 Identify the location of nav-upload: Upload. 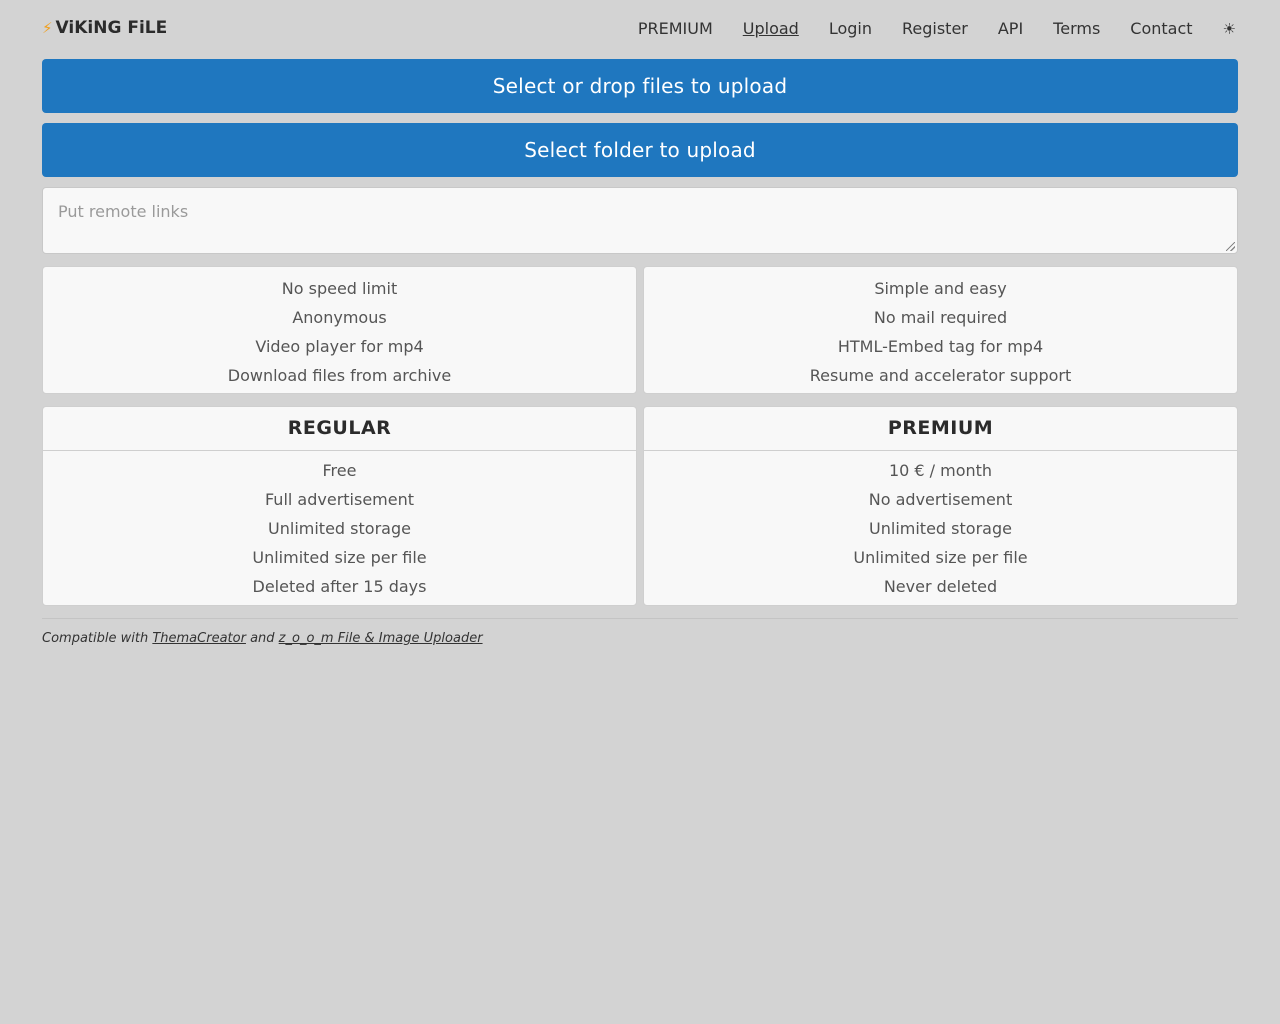
(771, 28).